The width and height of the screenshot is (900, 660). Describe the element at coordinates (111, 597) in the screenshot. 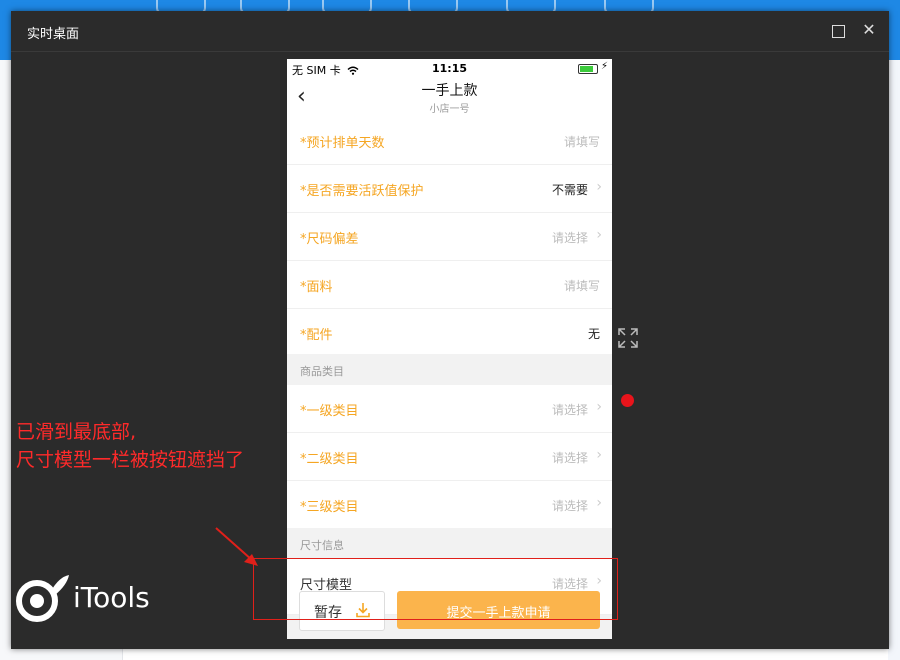

I see `itools-logo-text: iTools` at that location.